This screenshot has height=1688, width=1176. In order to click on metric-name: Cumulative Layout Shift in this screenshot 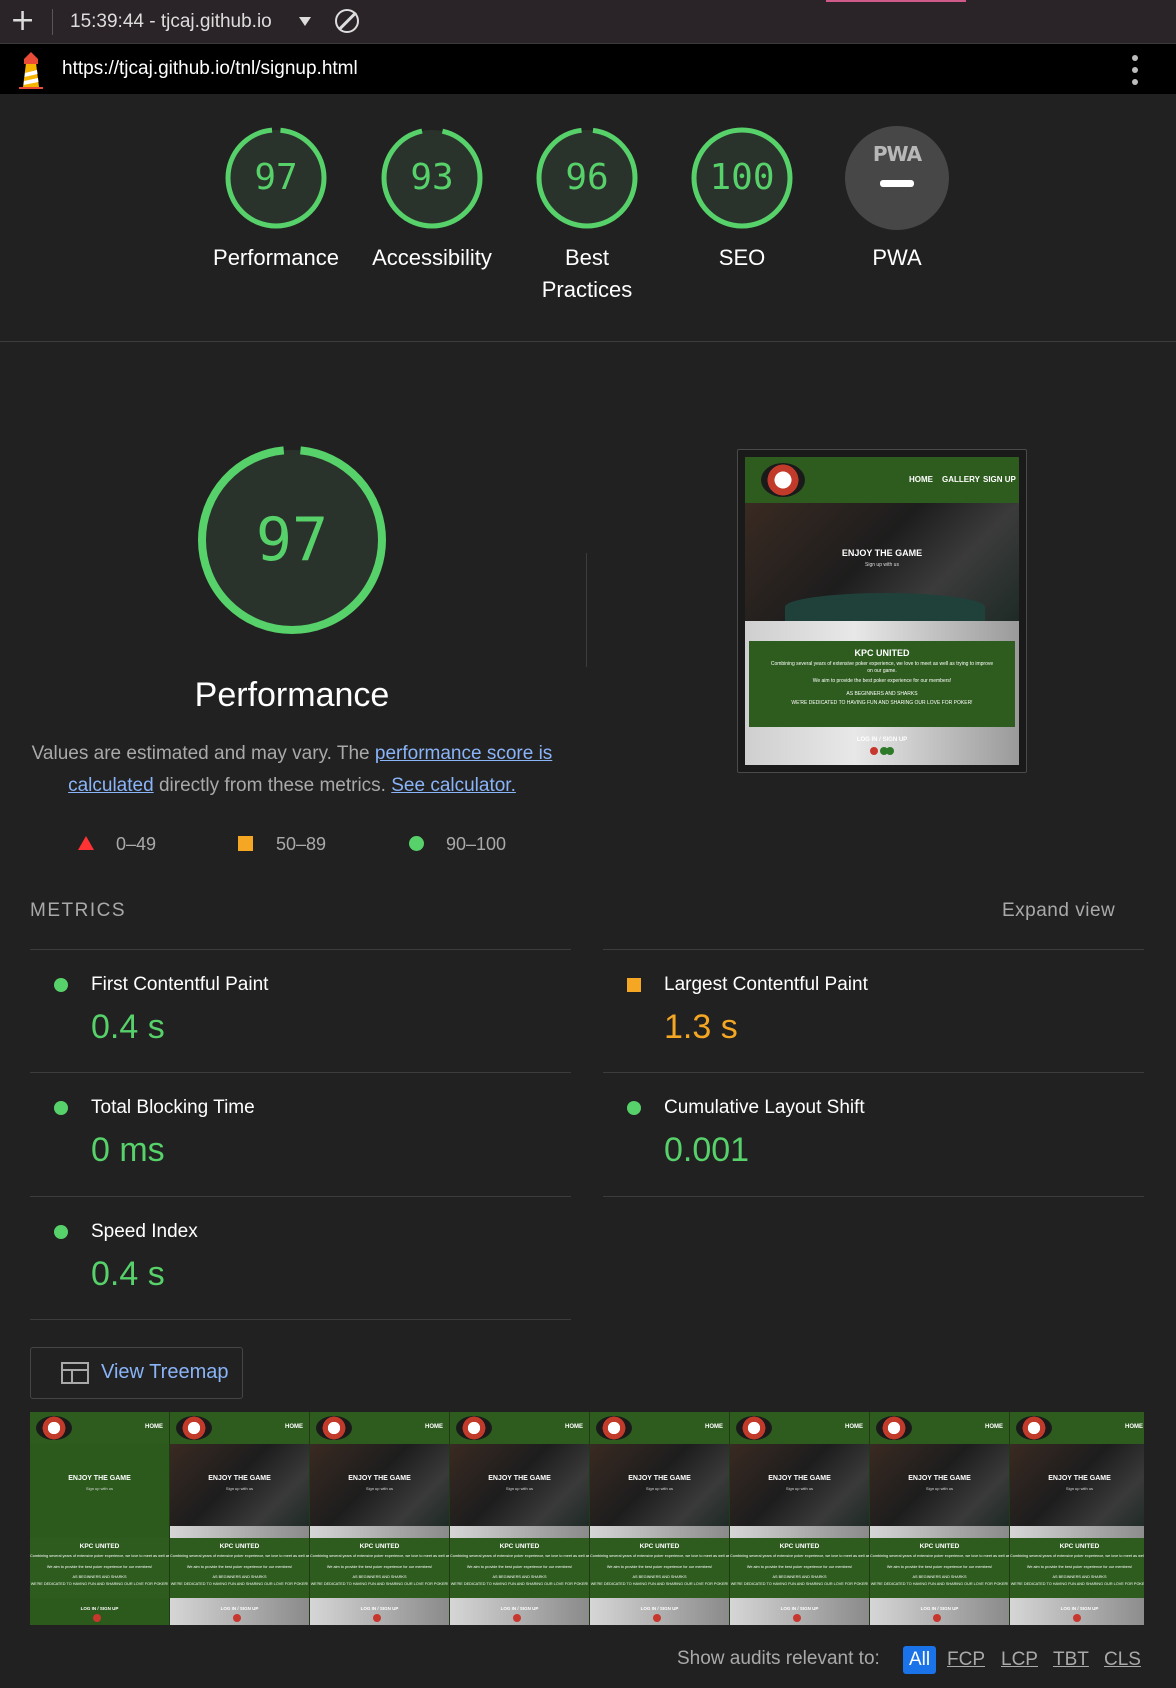, I will do `click(764, 1107)`.